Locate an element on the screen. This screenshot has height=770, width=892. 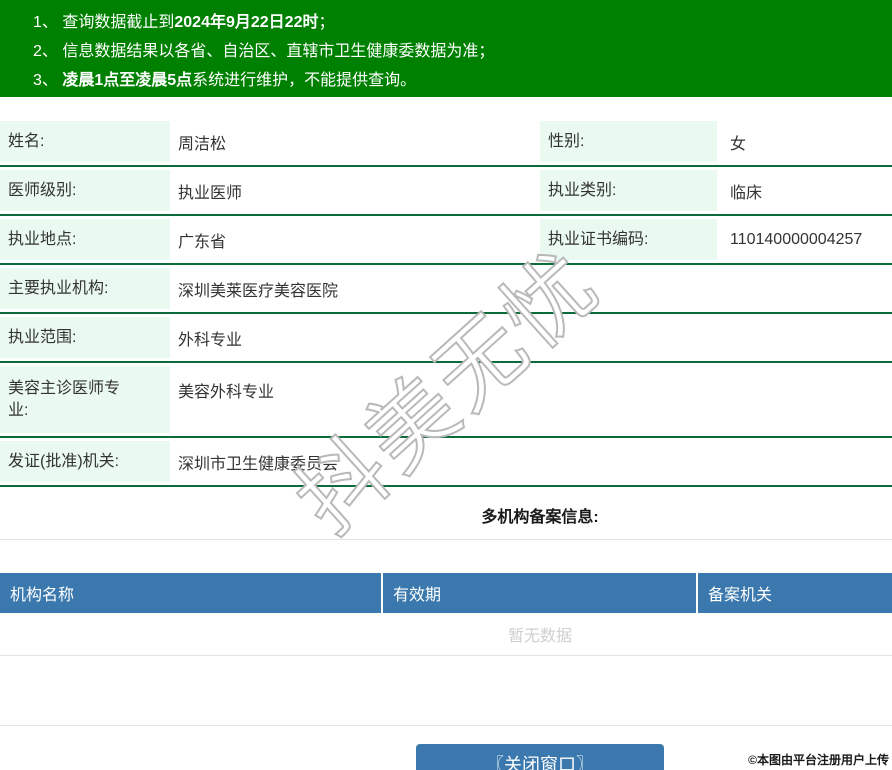
info-value: 深圳市卫生健康委员会 is located at coordinates (258, 464).